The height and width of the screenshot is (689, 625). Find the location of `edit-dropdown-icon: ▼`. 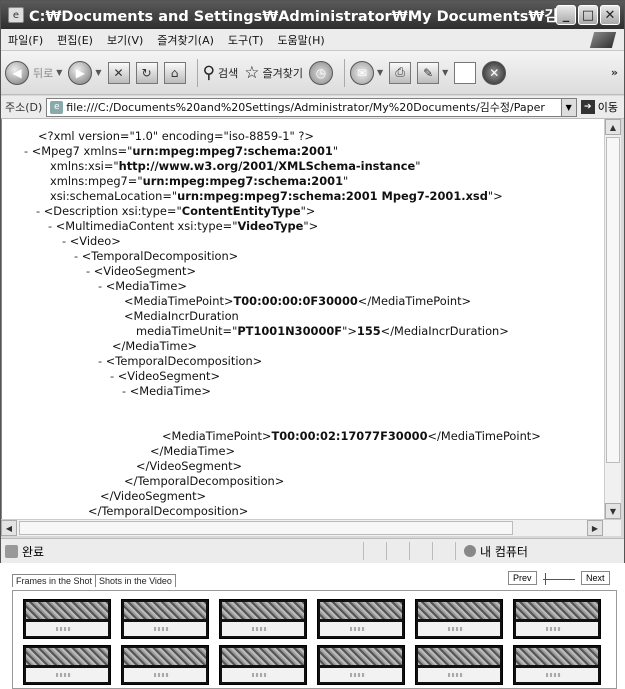

edit-dropdown-icon: ▼ is located at coordinates (445, 72).